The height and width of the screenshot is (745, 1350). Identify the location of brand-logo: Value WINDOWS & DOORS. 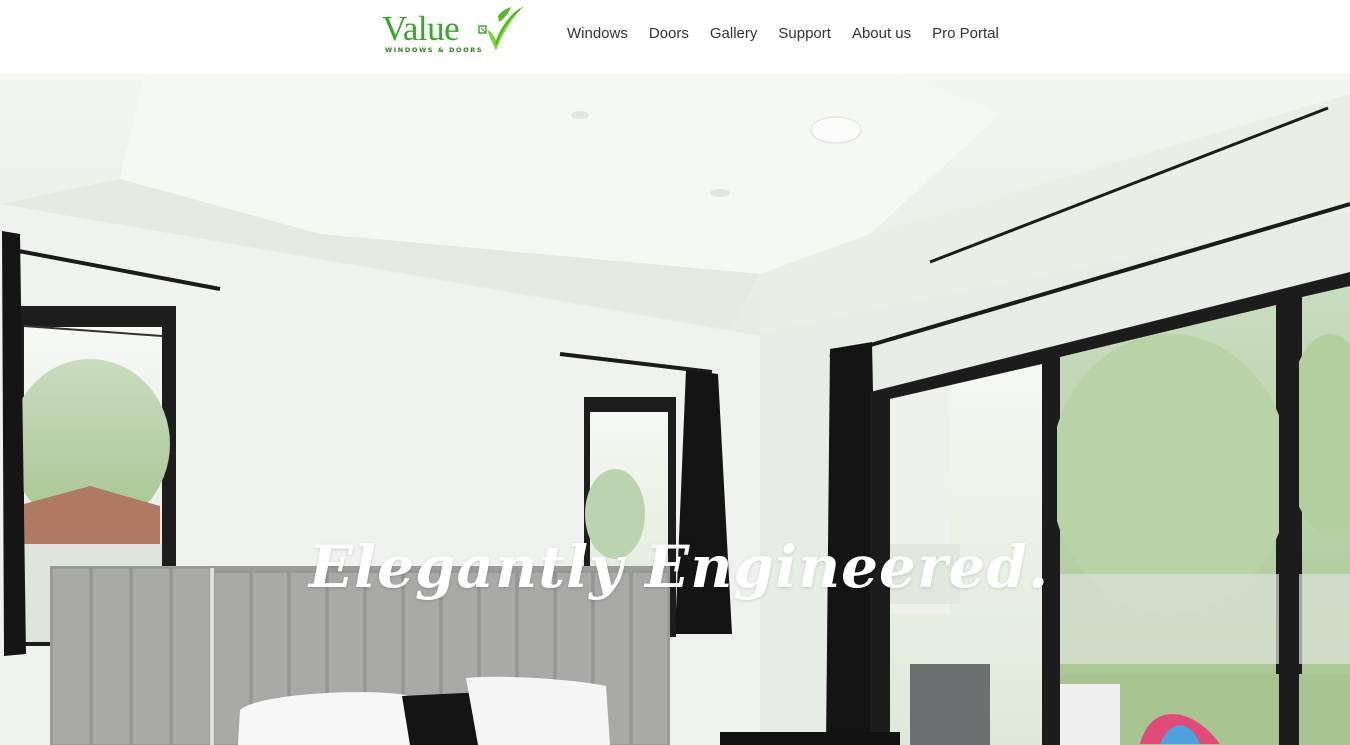
(455, 30).